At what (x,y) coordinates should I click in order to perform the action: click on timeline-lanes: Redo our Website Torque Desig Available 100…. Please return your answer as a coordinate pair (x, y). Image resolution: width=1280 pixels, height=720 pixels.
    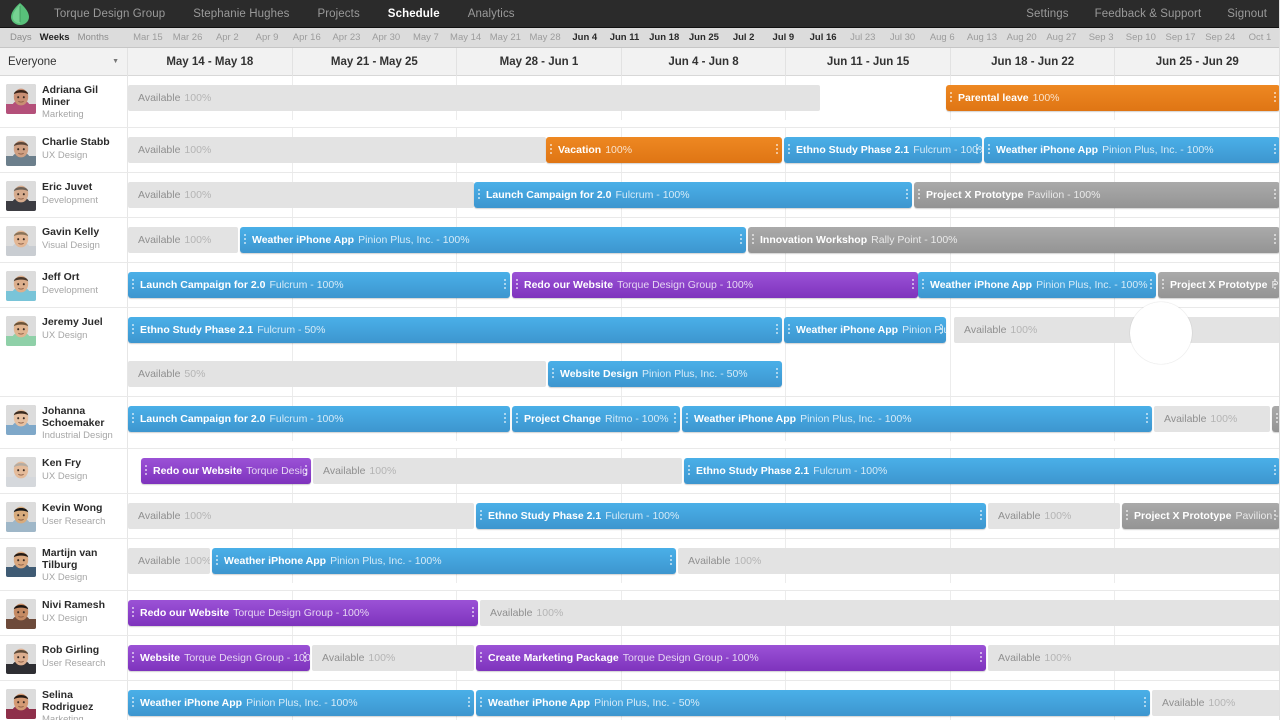
    Looking at the image, I should click on (704, 471).